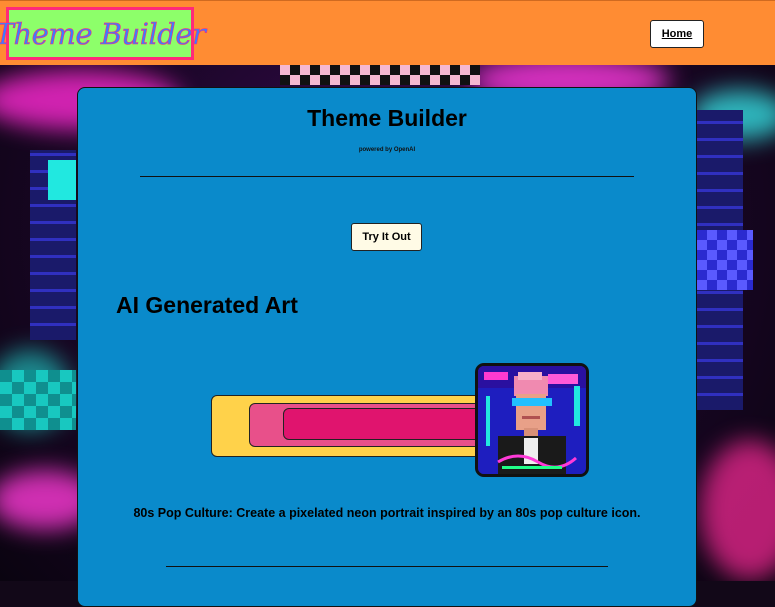 This screenshot has height=607, width=775. I want to click on portrait-art, so click(532, 420).